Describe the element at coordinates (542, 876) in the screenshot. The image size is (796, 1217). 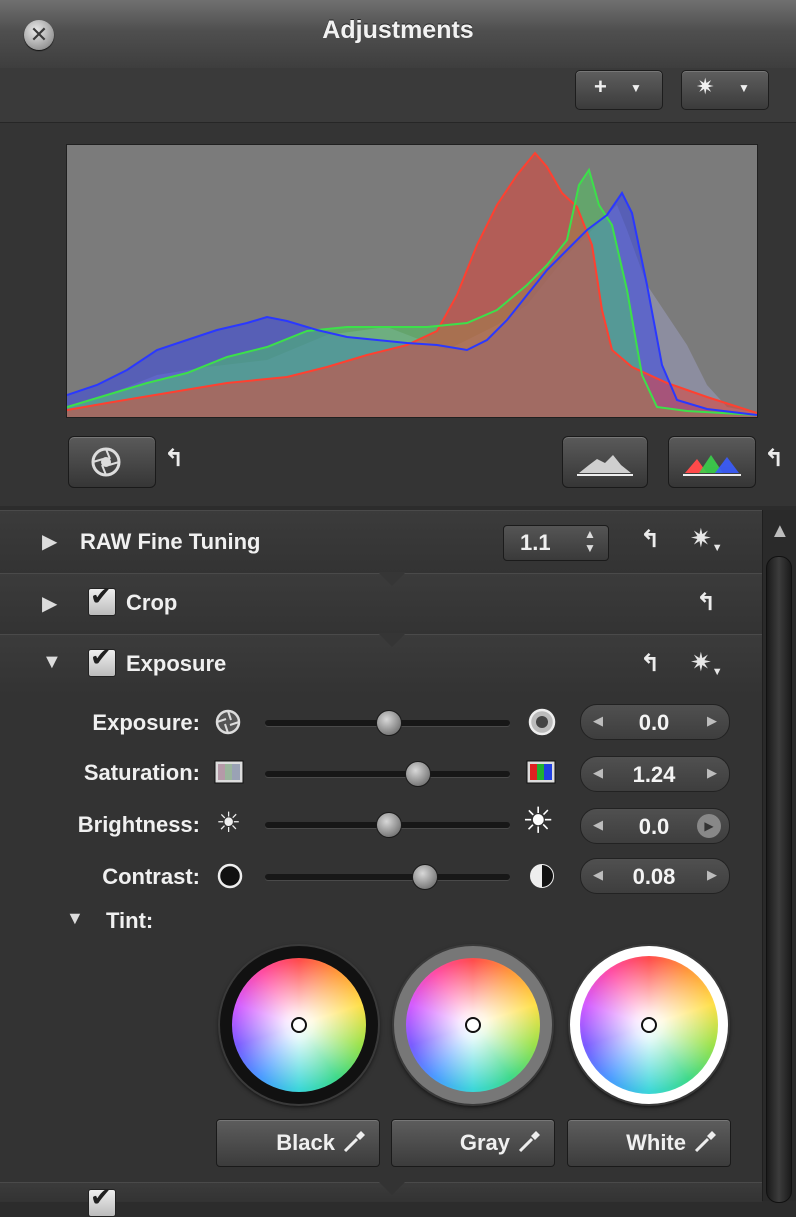
I see `contrast-high-icon` at that location.